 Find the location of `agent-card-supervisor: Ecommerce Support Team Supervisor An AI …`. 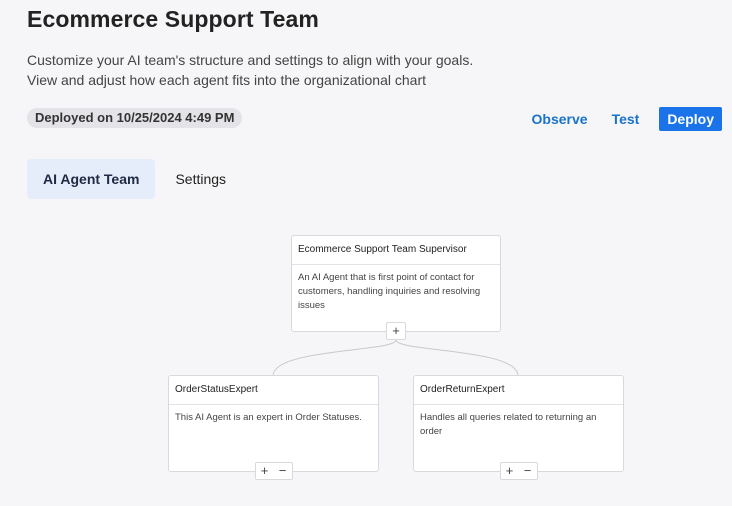

agent-card-supervisor: Ecommerce Support Team Supervisor An AI … is located at coordinates (396, 287).